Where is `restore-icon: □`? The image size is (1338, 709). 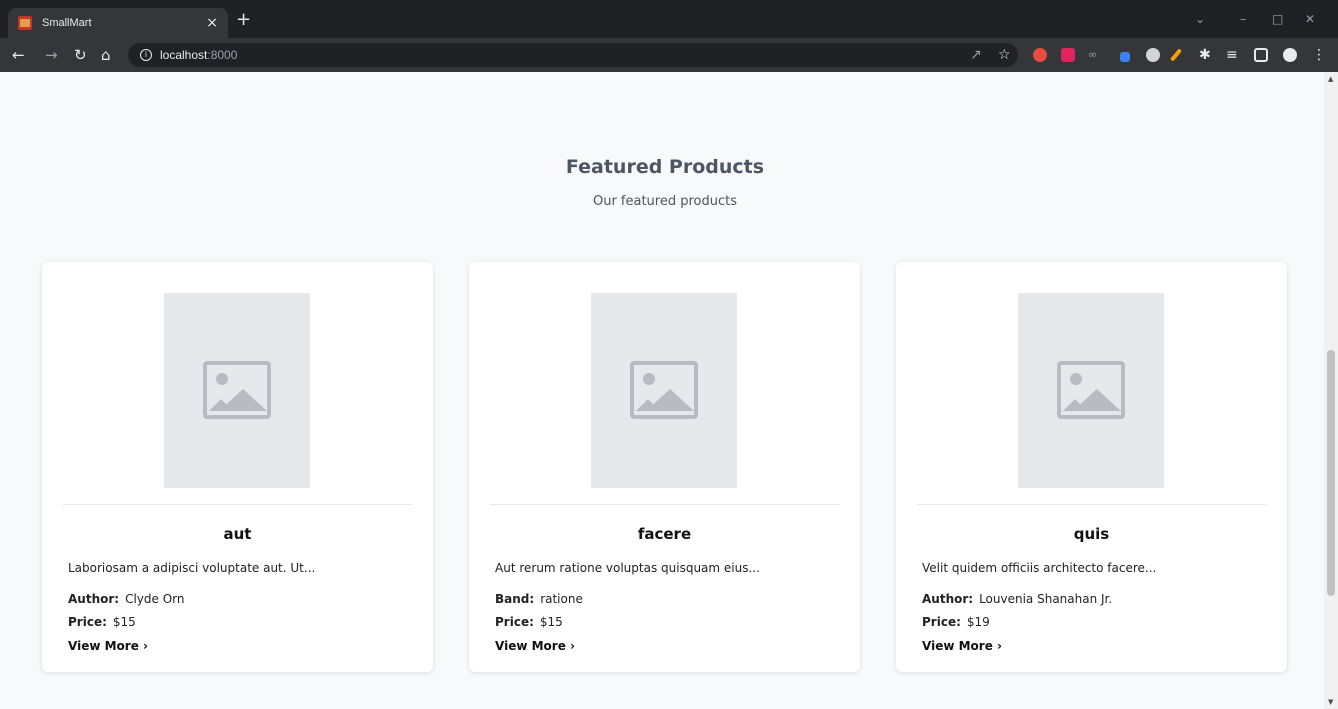 restore-icon: □ is located at coordinates (1277, 19).